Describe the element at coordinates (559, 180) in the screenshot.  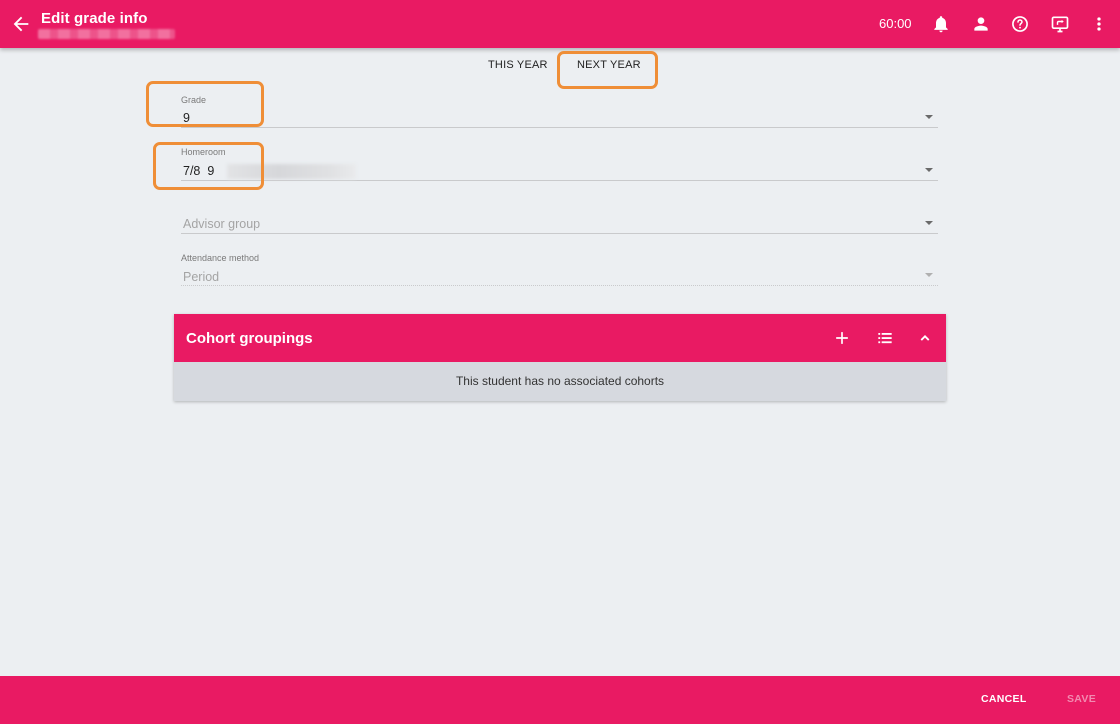
I see `homeroom-underline` at that location.